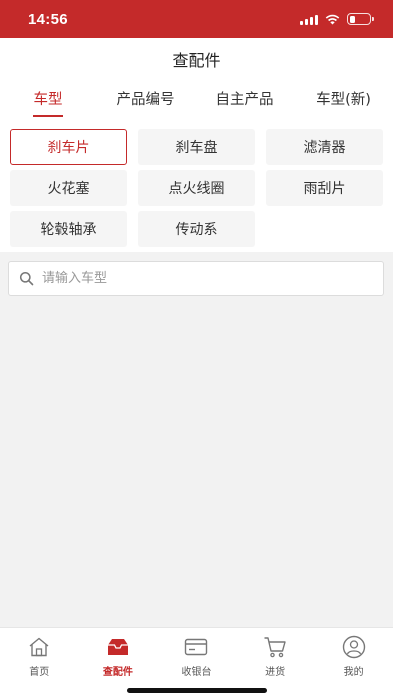 This screenshot has height=700, width=393. Describe the element at coordinates (353, 664) in the screenshot. I see `tabbar-profile: 我的` at that location.